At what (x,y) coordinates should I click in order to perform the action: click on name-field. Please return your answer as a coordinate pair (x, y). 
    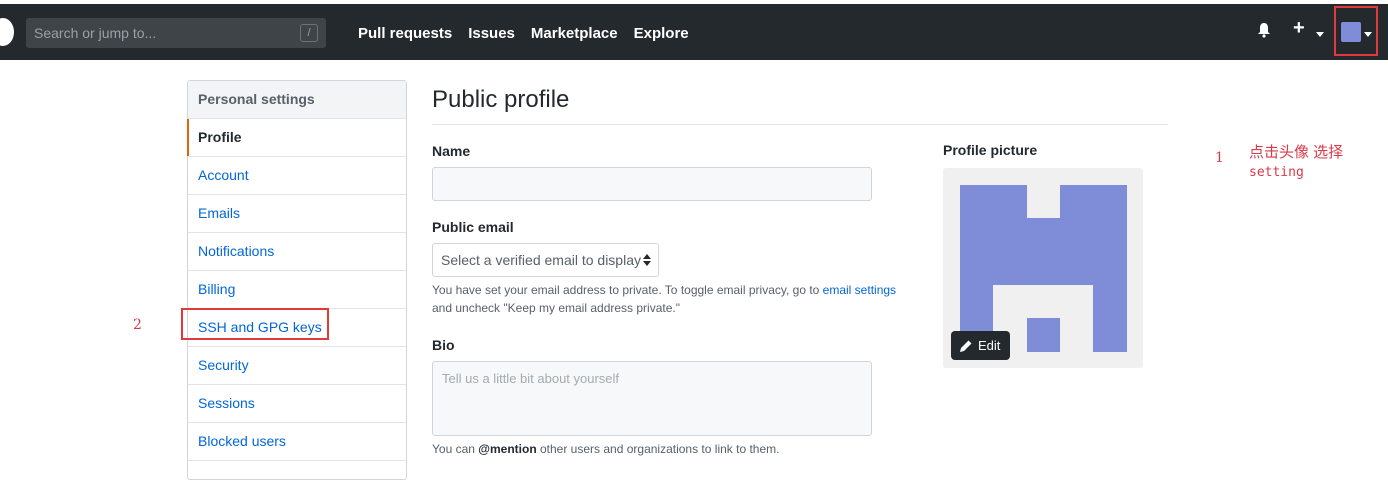
    Looking at the image, I should click on (652, 184).